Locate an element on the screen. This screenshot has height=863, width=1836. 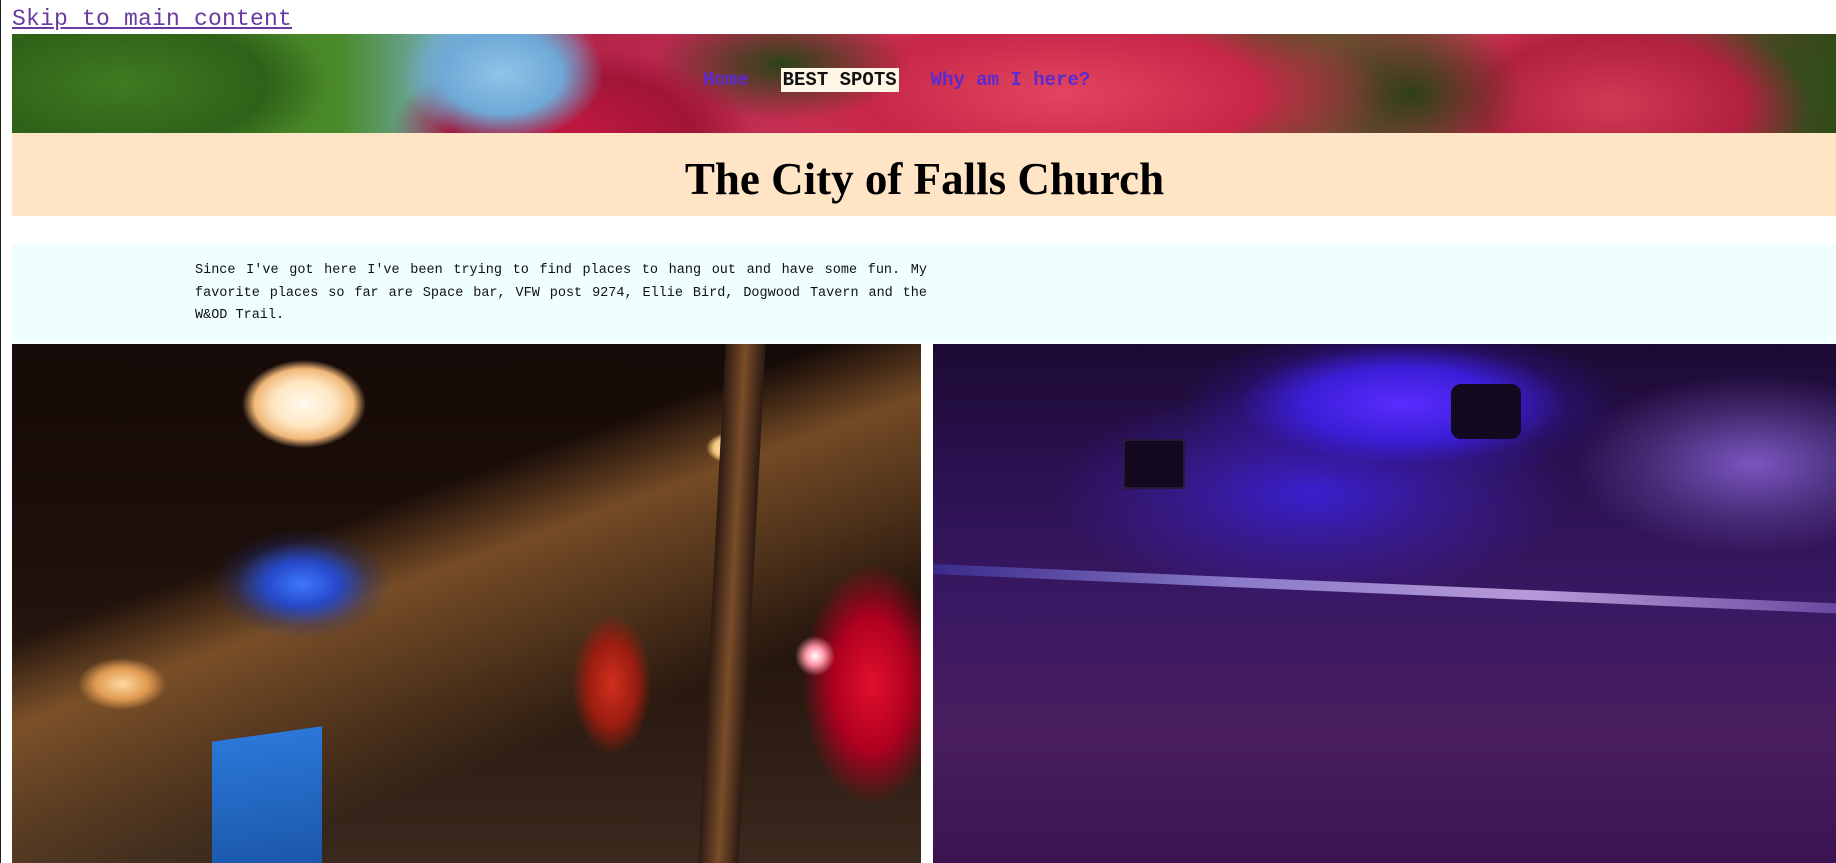
main-nav: Home BEST SPOTS Why am I here? is located at coordinates (896, 80).